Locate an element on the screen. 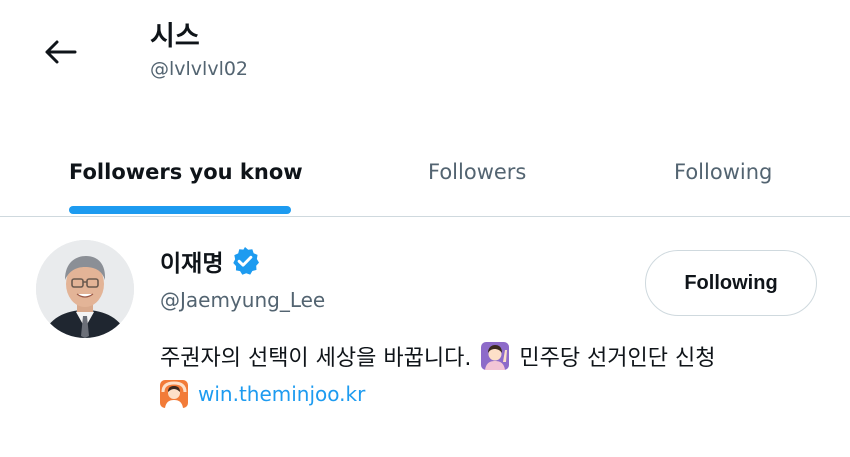 This screenshot has width=850, height=457. back-button is located at coordinates (60, 52).